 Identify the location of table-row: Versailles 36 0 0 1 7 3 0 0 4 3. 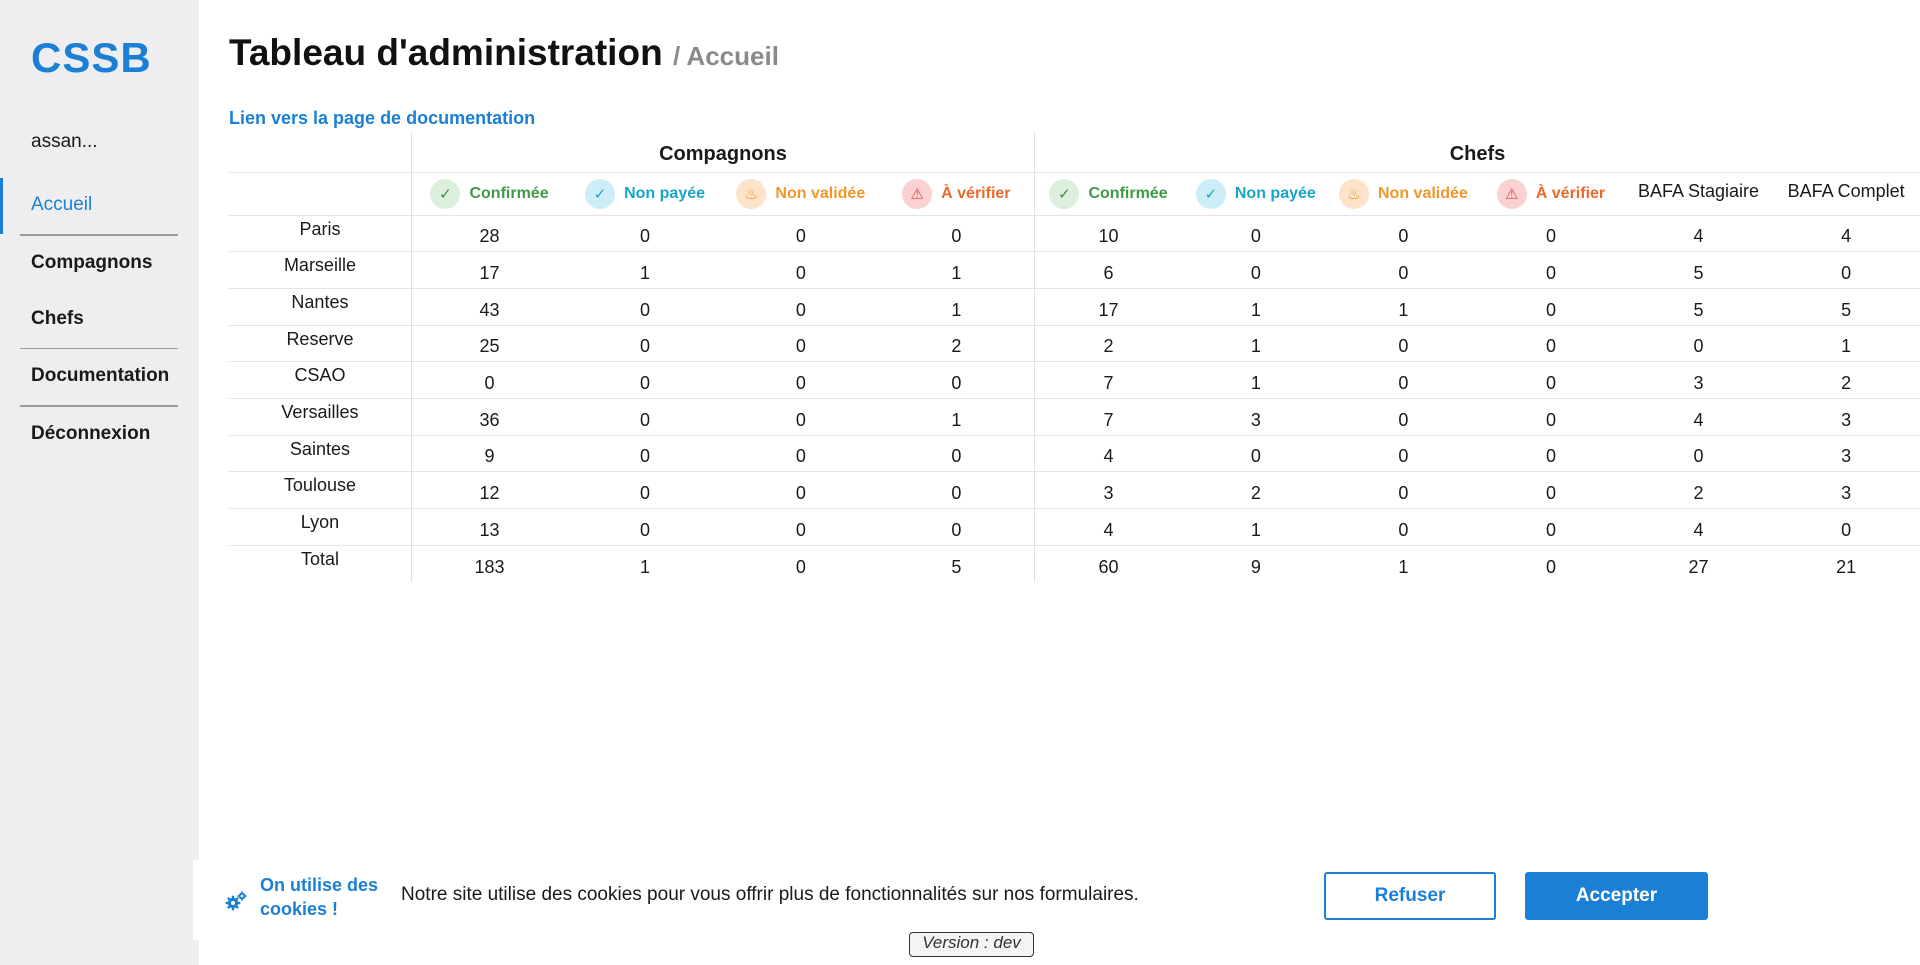
(1074, 417).